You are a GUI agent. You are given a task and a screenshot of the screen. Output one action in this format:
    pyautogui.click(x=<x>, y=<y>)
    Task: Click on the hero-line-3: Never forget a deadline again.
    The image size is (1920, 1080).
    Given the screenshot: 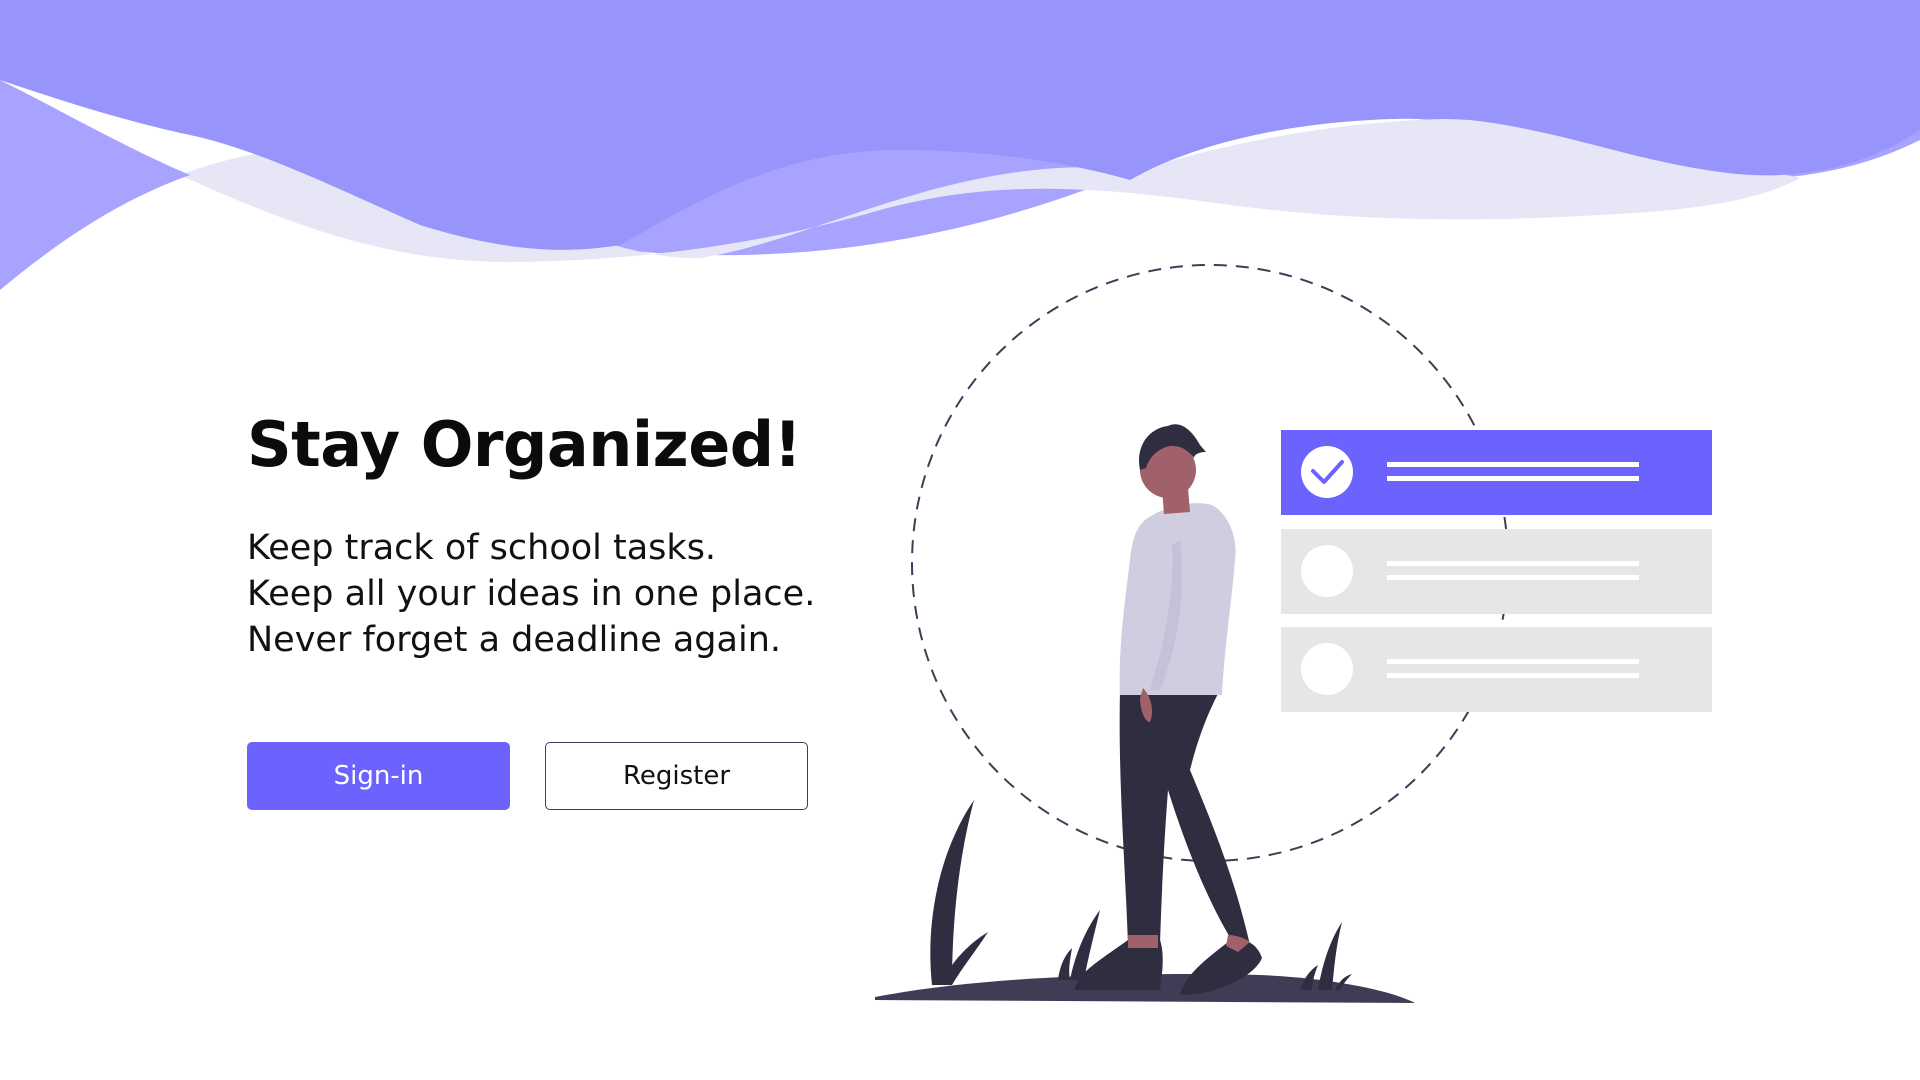 What is the action you would take?
    pyautogui.click(x=514, y=640)
    